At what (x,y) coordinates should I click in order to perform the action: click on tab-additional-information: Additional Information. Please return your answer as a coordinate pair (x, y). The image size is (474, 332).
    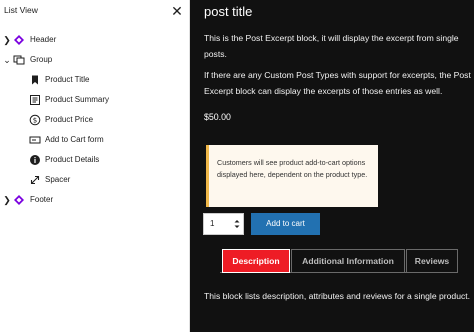
    Looking at the image, I should click on (348, 261).